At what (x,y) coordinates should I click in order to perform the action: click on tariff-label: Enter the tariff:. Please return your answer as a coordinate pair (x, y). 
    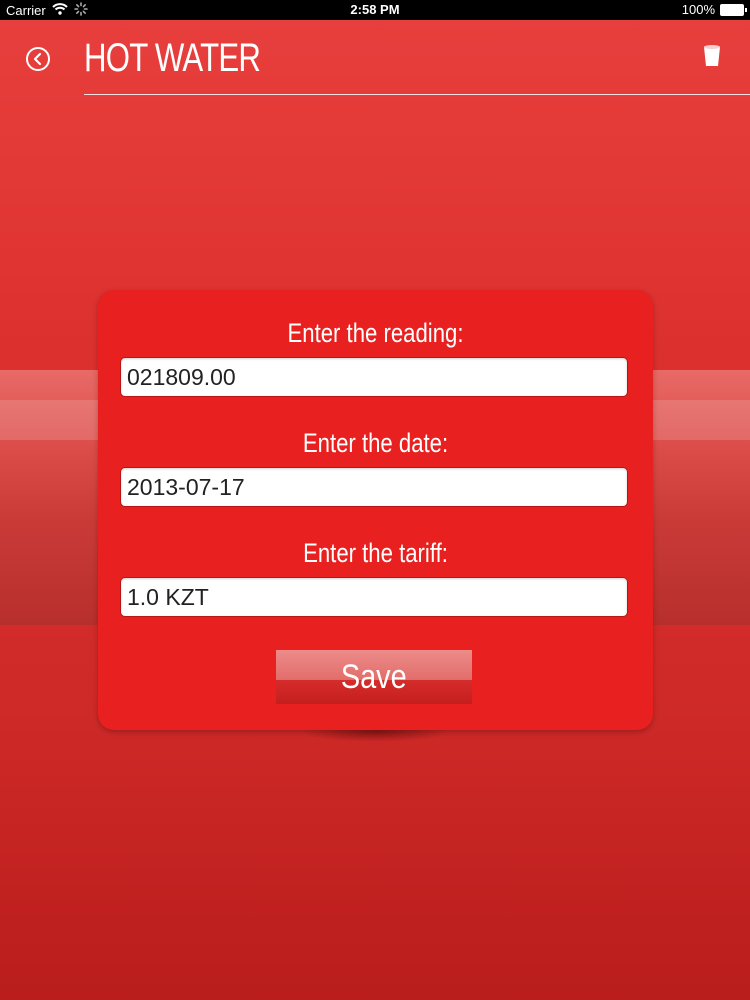
    Looking at the image, I should click on (375, 553).